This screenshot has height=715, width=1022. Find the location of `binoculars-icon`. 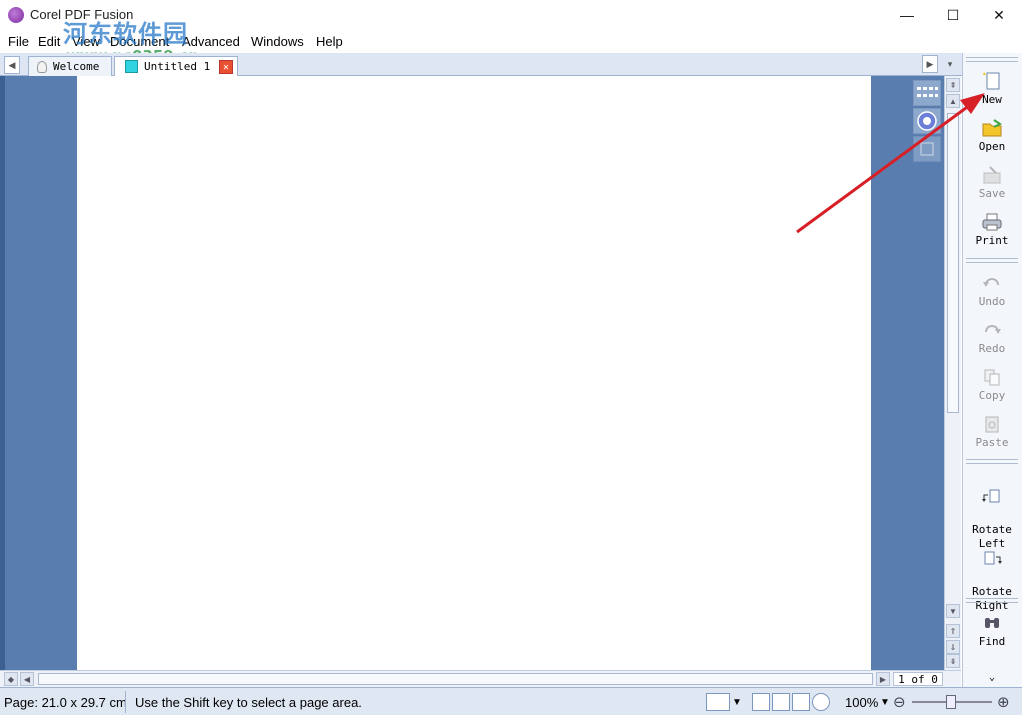

binoculars-icon is located at coordinates (992, 623).